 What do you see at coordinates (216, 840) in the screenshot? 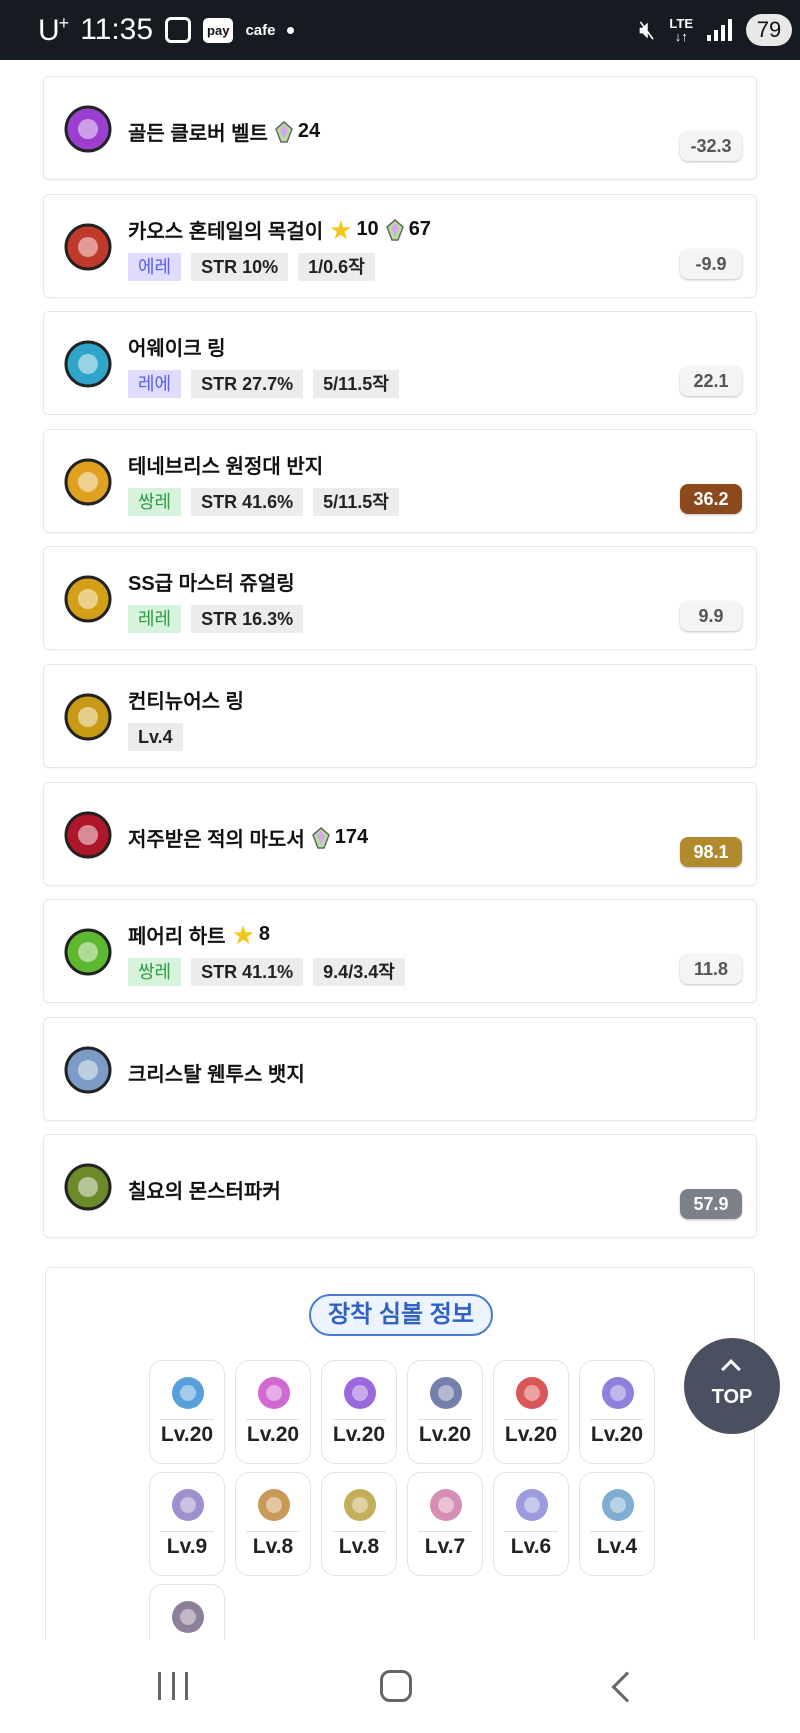
I see `item-name: 저주받은 적의 마도서` at bounding box center [216, 840].